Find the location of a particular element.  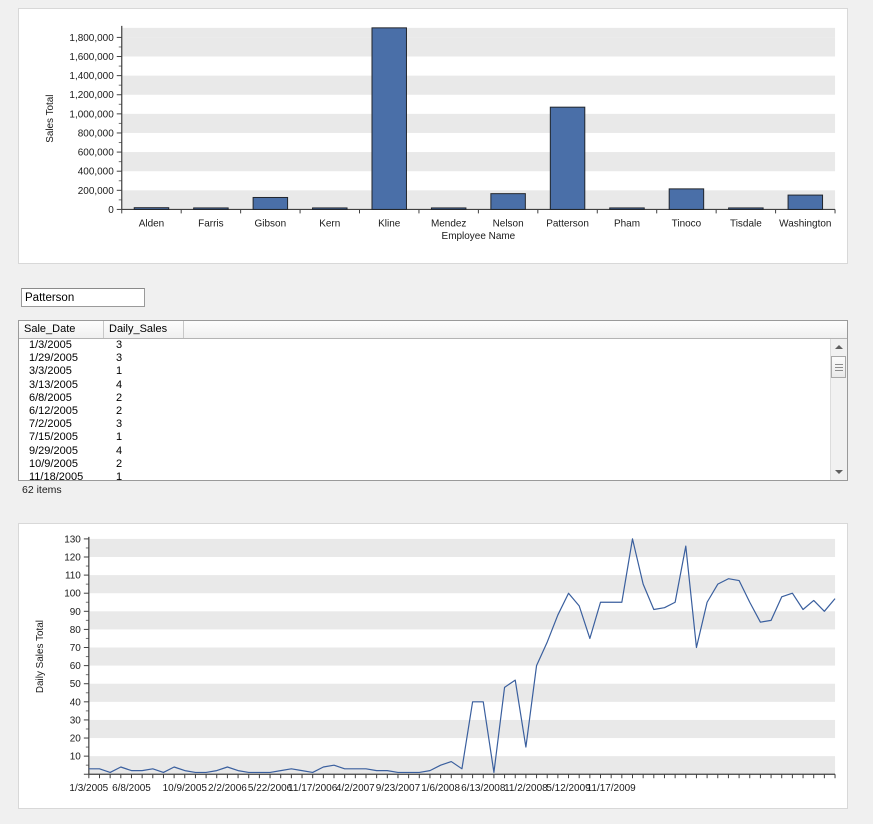

table-row: 1/29/2005 3 is located at coordinates (424, 358).